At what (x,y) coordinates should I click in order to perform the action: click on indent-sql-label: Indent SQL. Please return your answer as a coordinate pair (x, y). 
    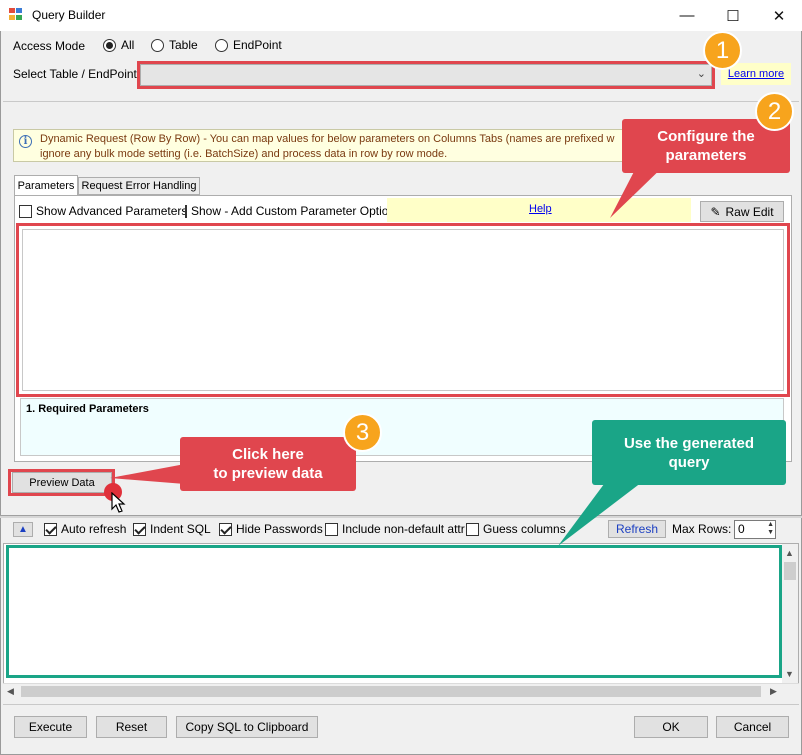
    Looking at the image, I should click on (180, 529).